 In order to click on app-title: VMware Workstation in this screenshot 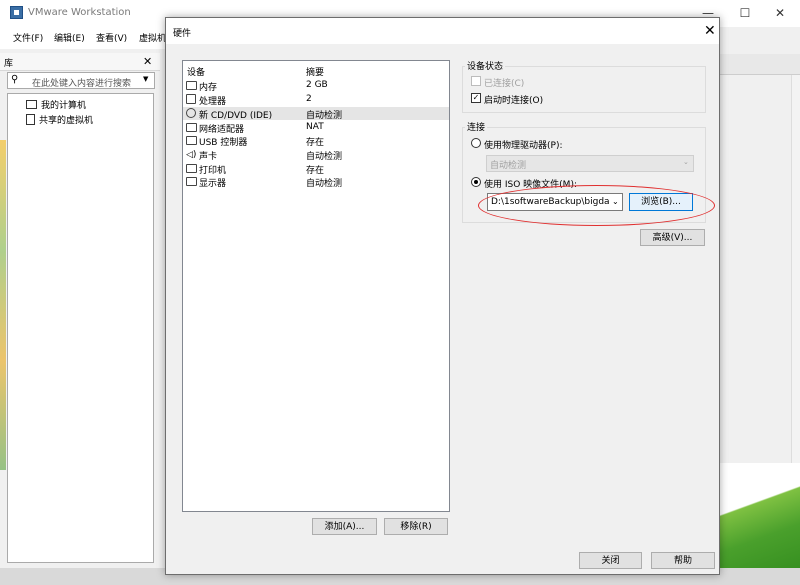, I will do `click(79, 12)`.